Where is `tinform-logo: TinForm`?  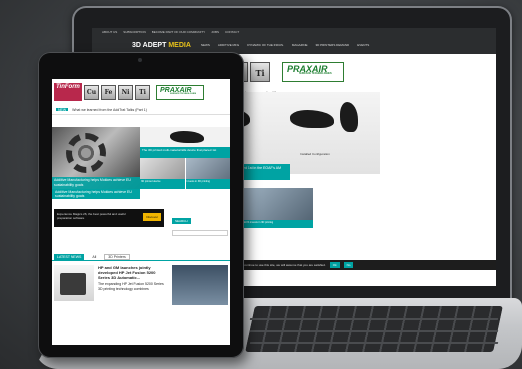
tinform-logo: TinForm is located at coordinates (68, 92).